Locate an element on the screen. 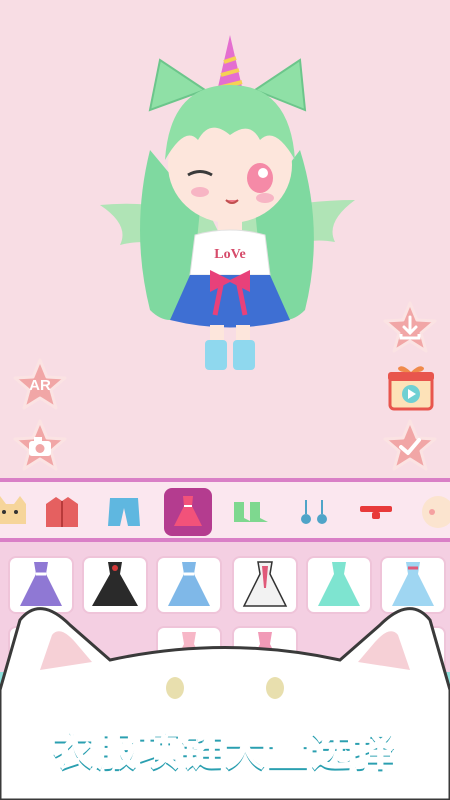 Image resolution: width=450 pixels, height=800 pixels. cat-partial-icon is located at coordinates (13, 510).